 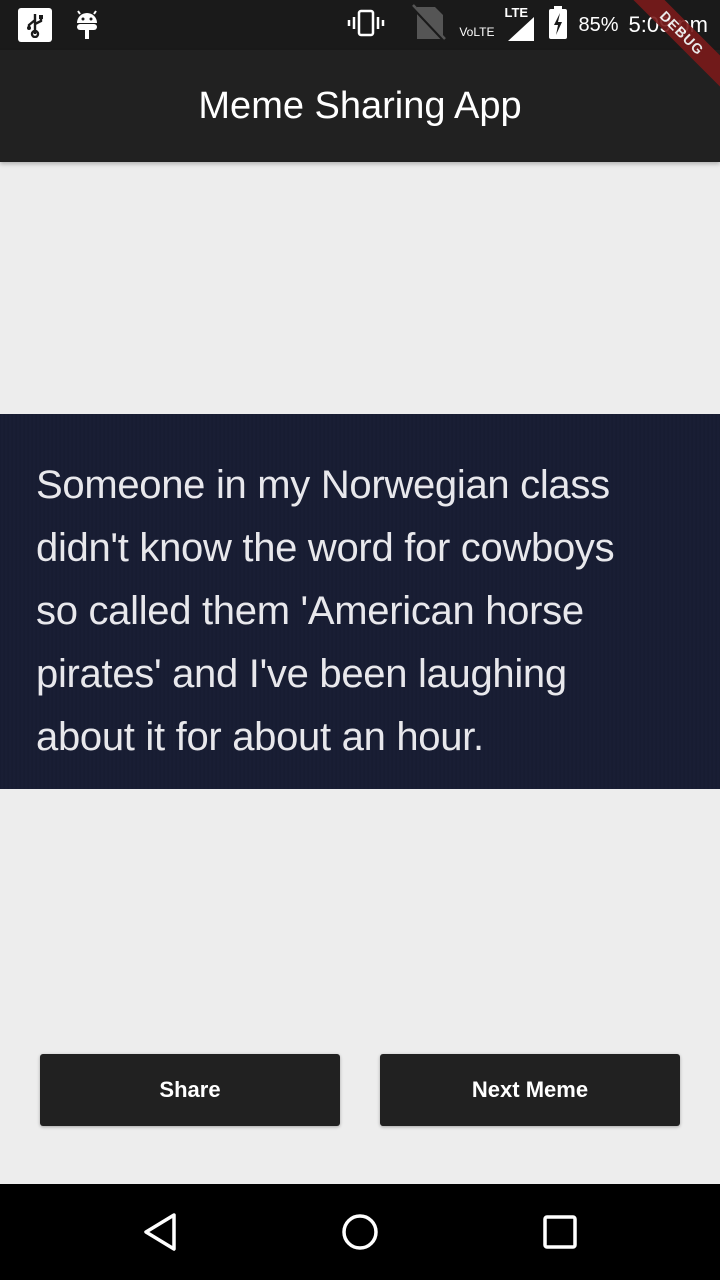 I want to click on navigation-bar, so click(x=360, y=1232).